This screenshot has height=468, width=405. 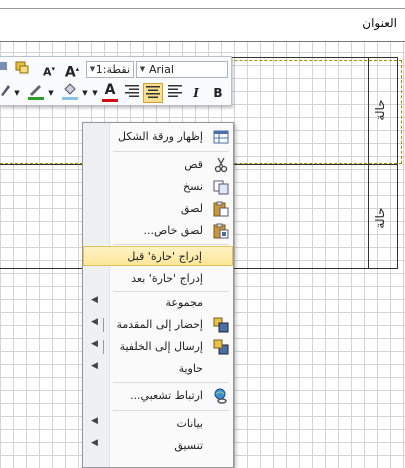 I want to click on align-center-icon, so click(x=153, y=92).